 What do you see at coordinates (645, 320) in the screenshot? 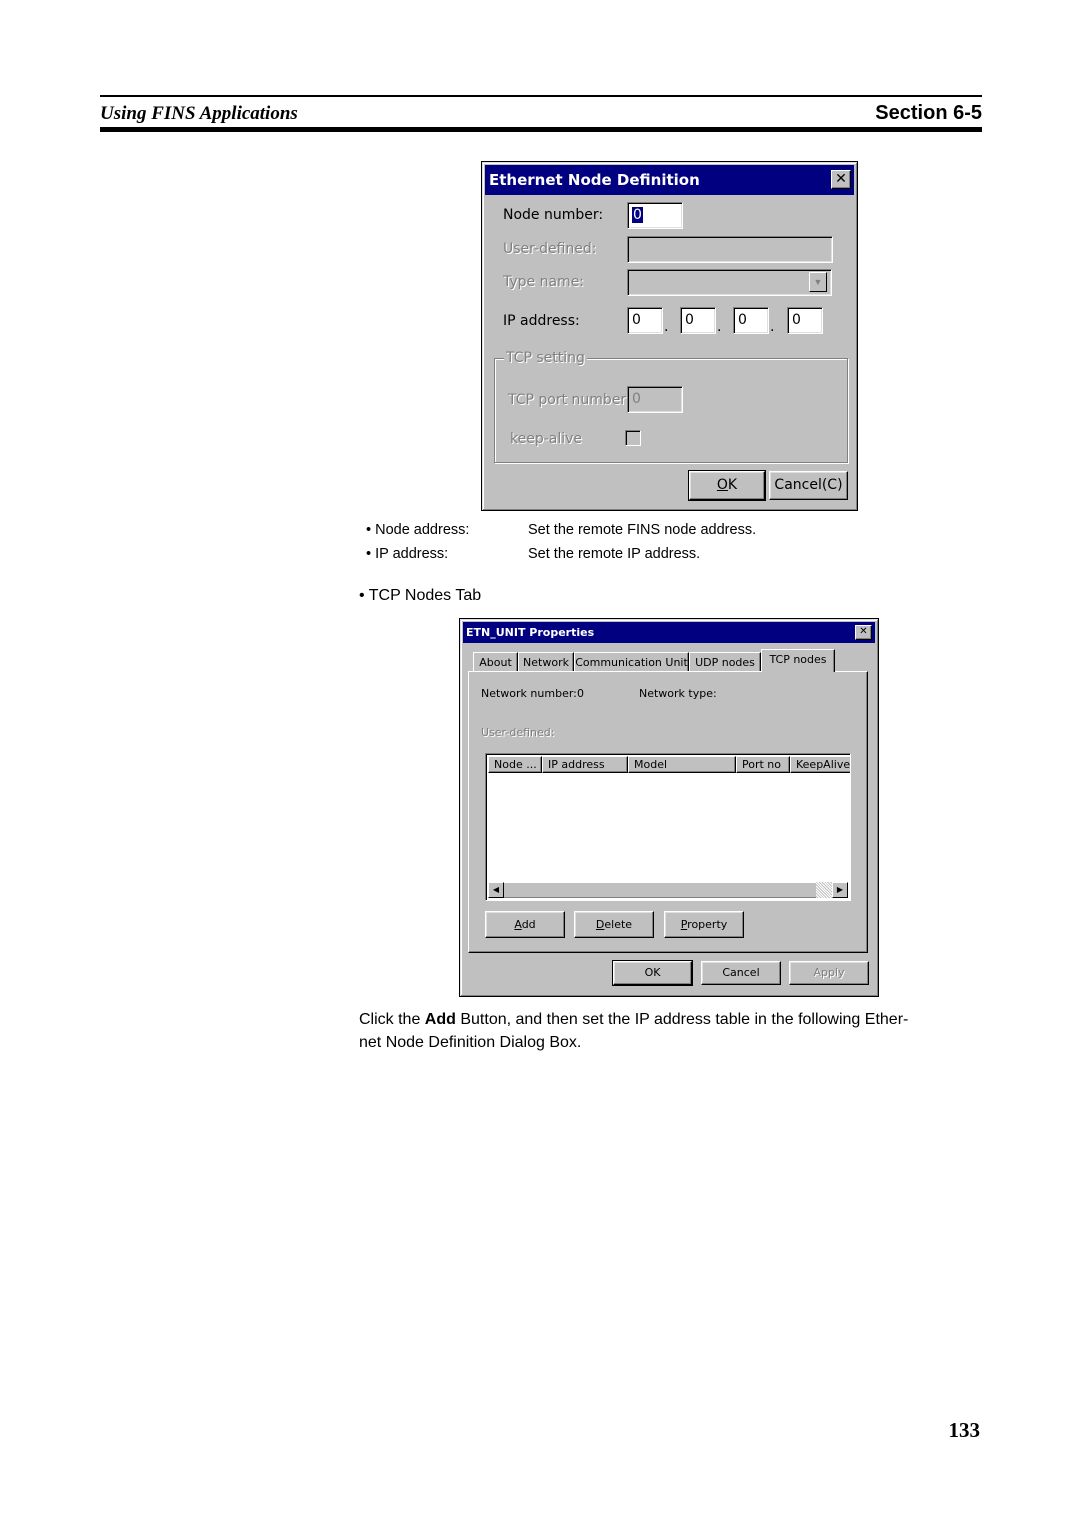
I see `ip-octet-1-input: 0` at bounding box center [645, 320].